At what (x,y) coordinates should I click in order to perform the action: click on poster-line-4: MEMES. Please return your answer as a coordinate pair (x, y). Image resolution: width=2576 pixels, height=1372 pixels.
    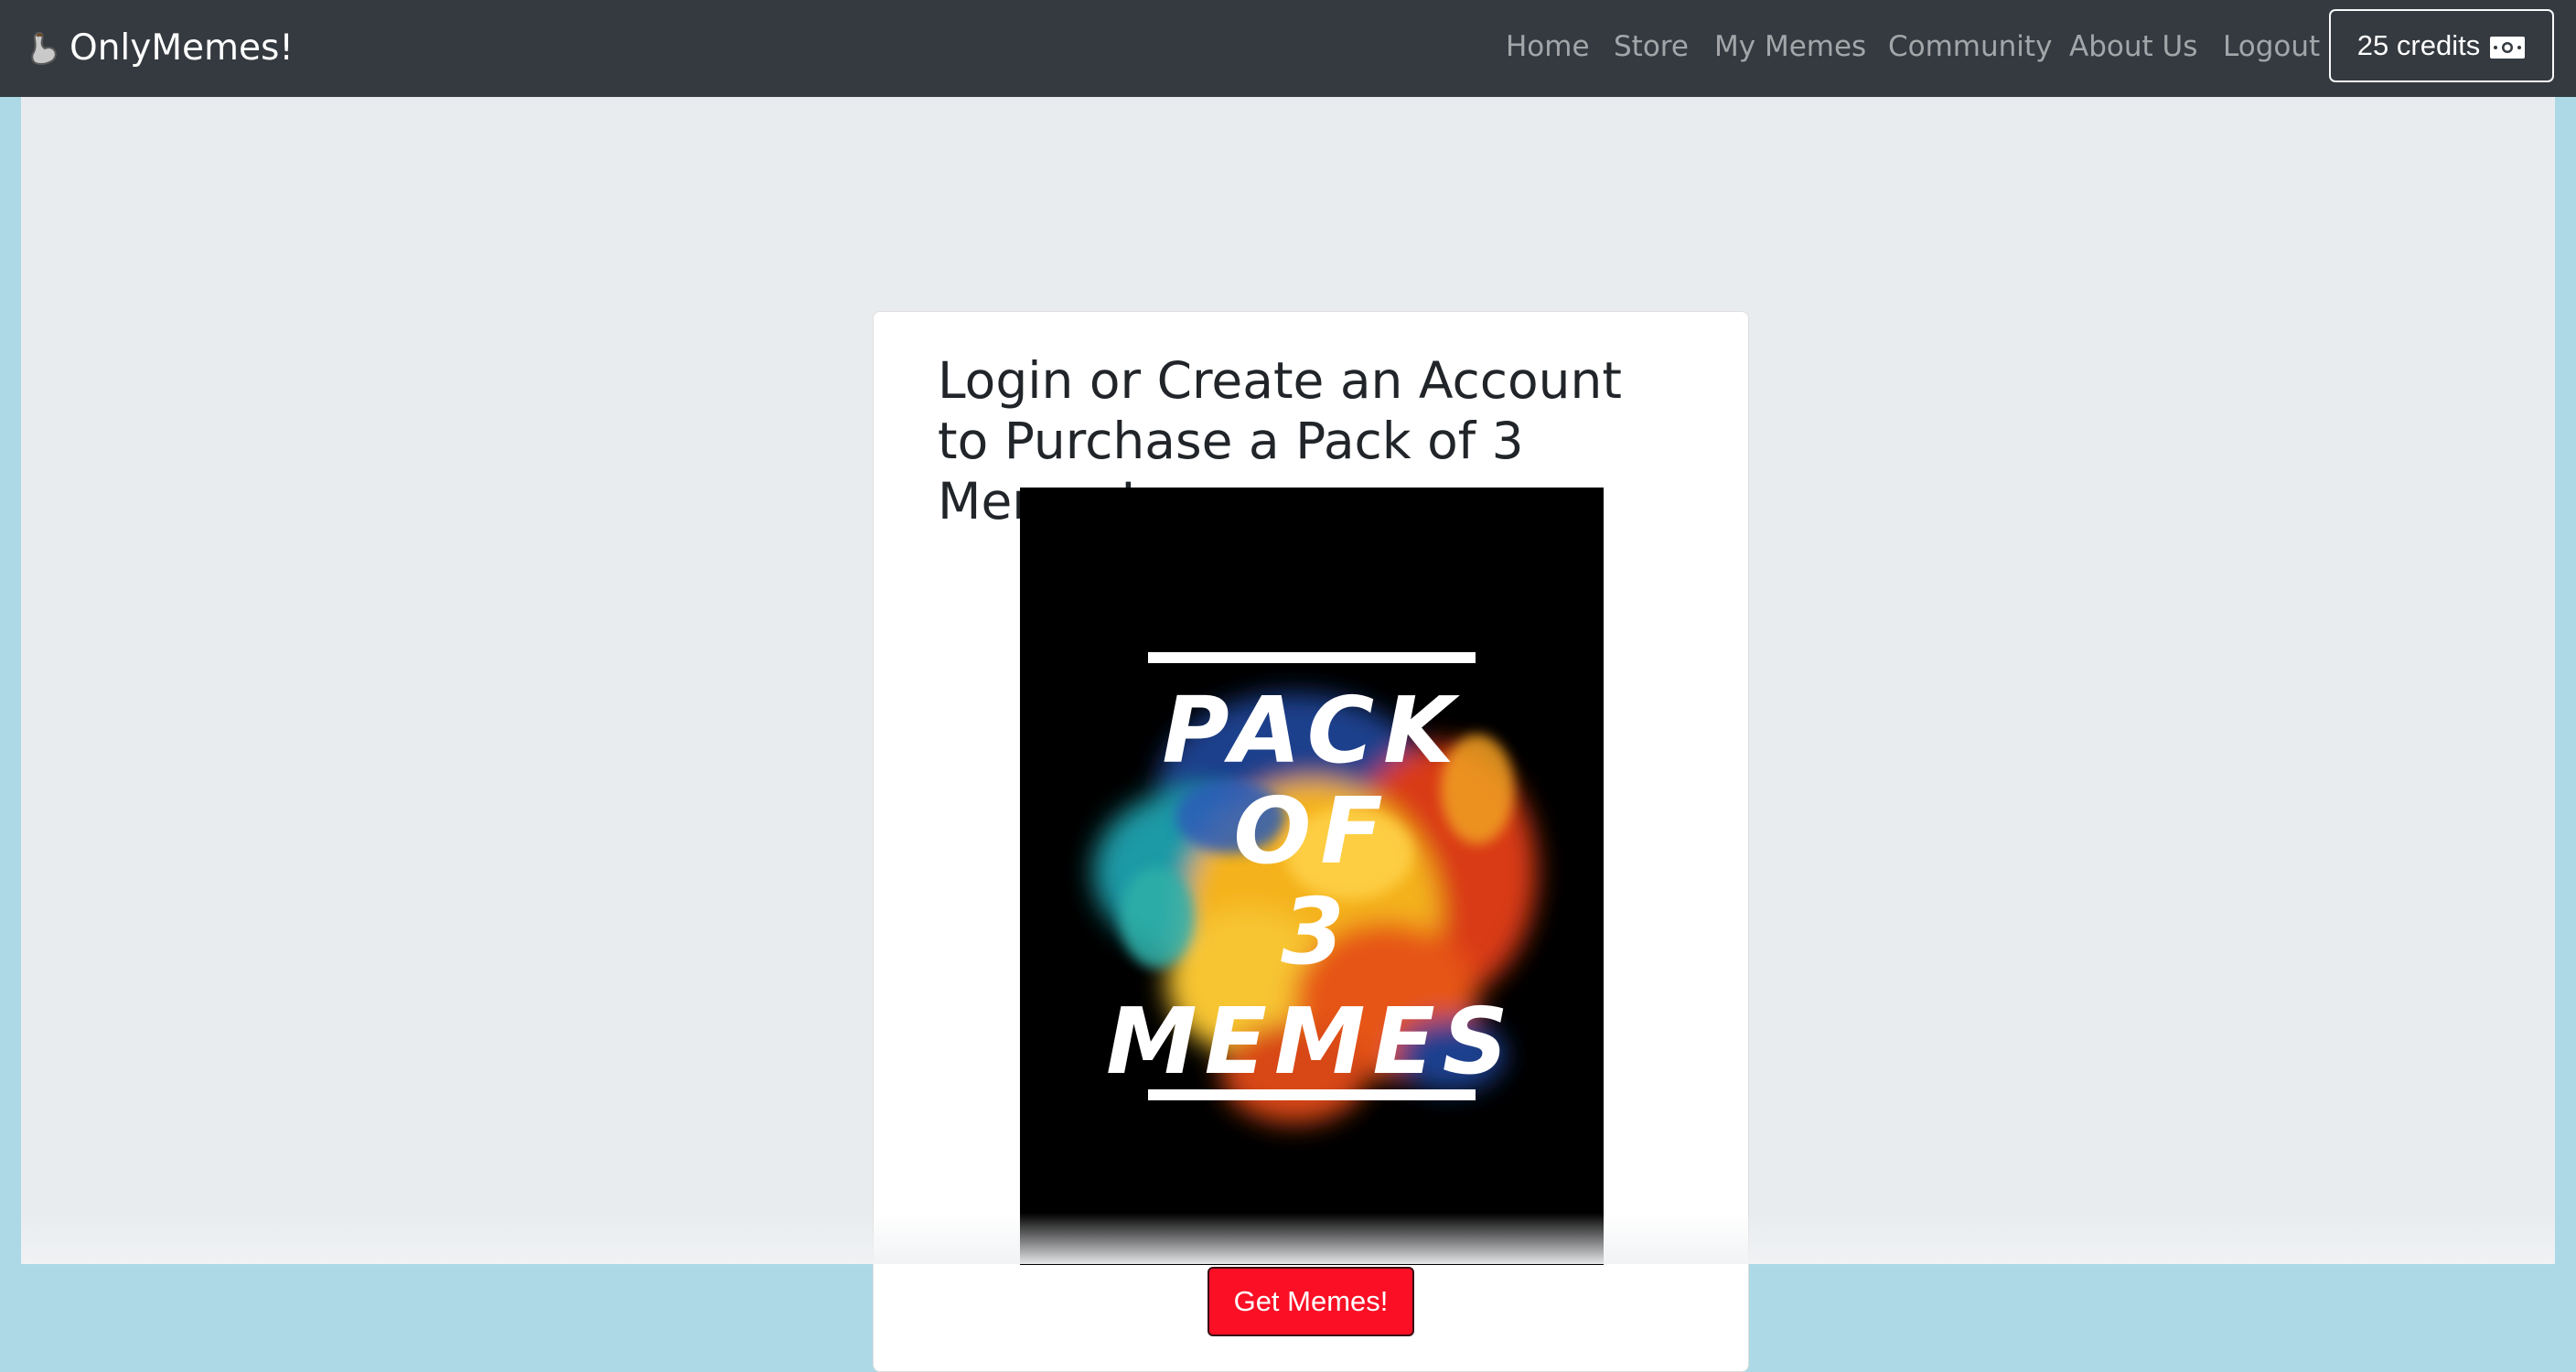
    Looking at the image, I should click on (1311, 1041).